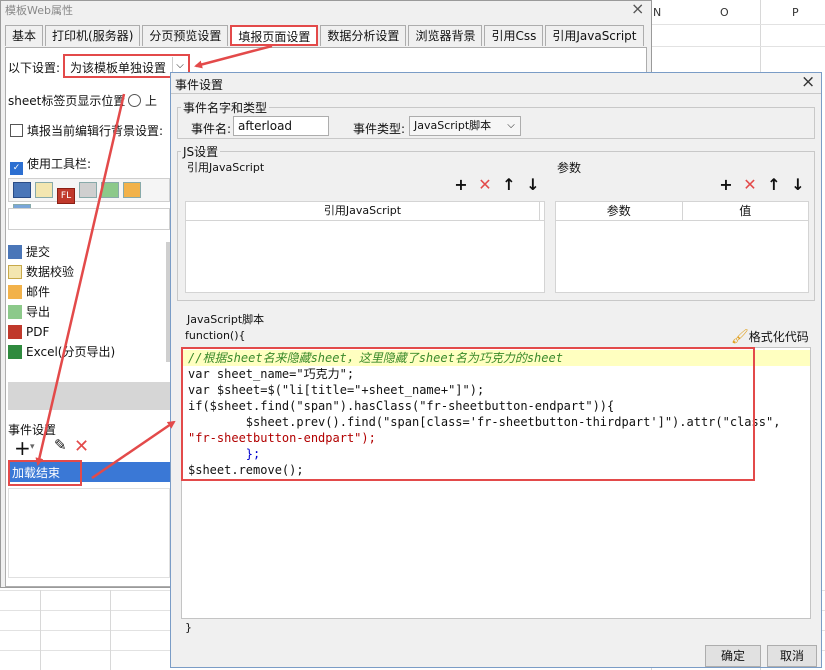  Describe the element at coordinates (133, 450) in the screenshot. I see `arrow-event-to-code` at that location.